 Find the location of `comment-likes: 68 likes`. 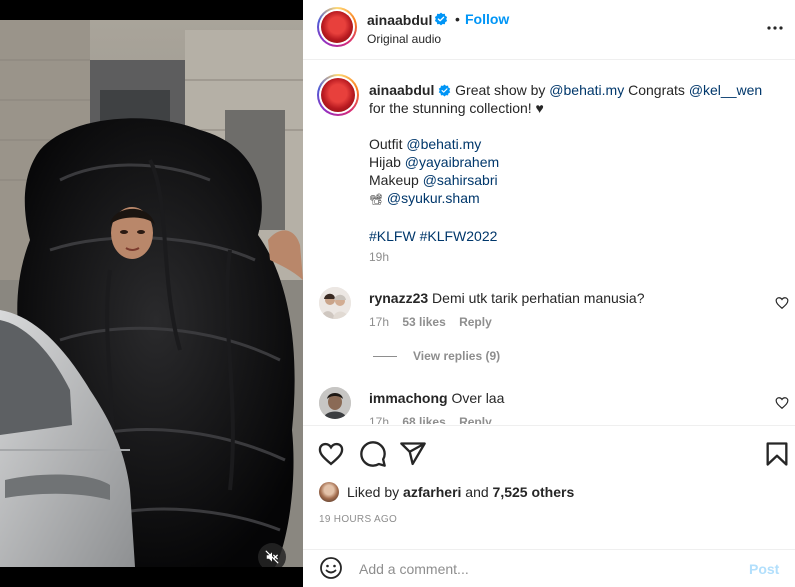

comment-likes: 68 likes is located at coordinates (423, 419).